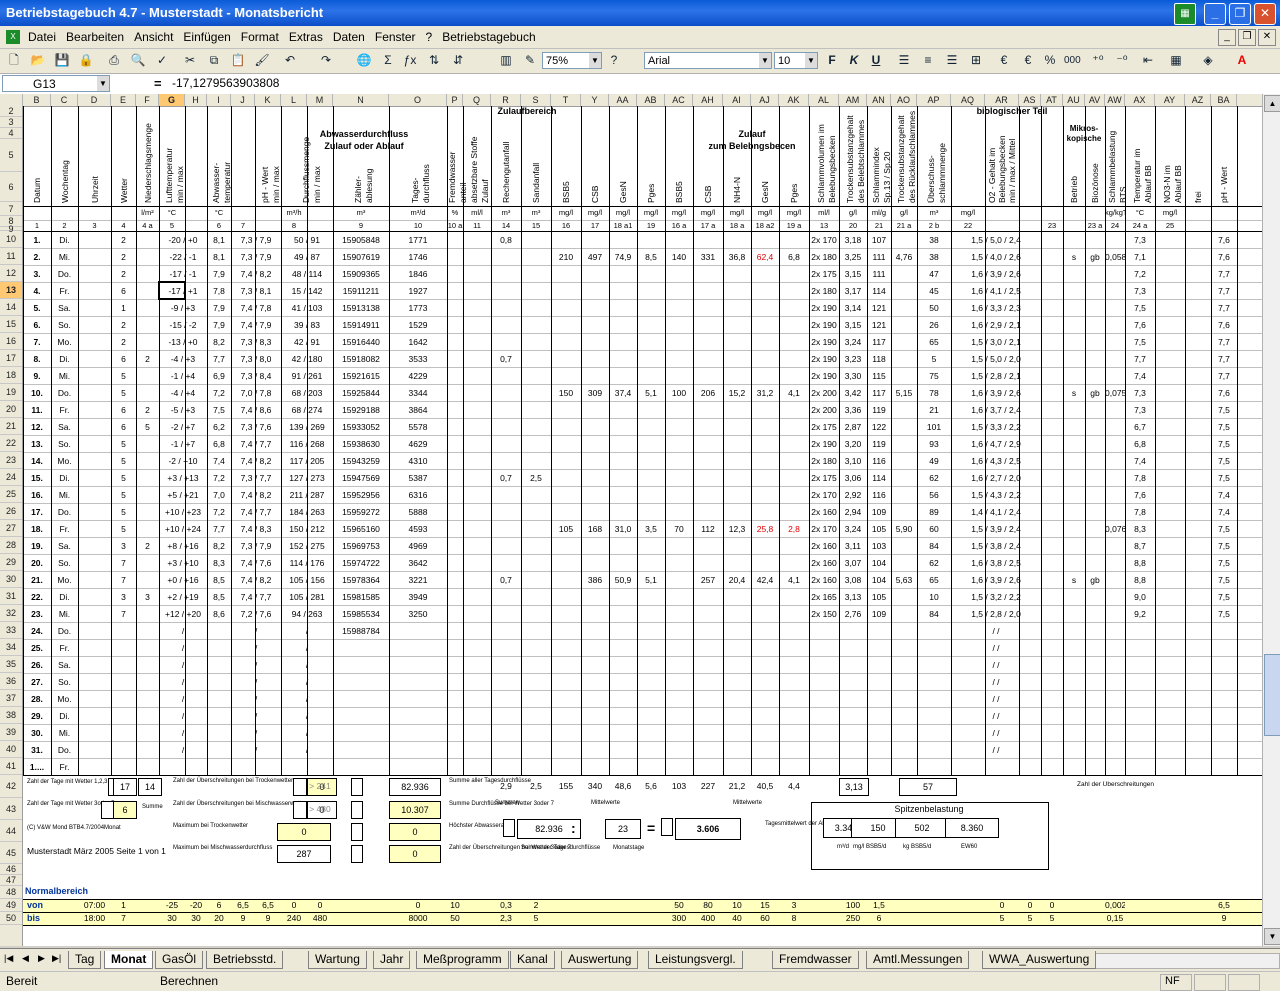 The width and height of the screenshot is (1280, 991). I want to click on decrease-decimal-icon: ⁻⁰, so click(1122, 60).